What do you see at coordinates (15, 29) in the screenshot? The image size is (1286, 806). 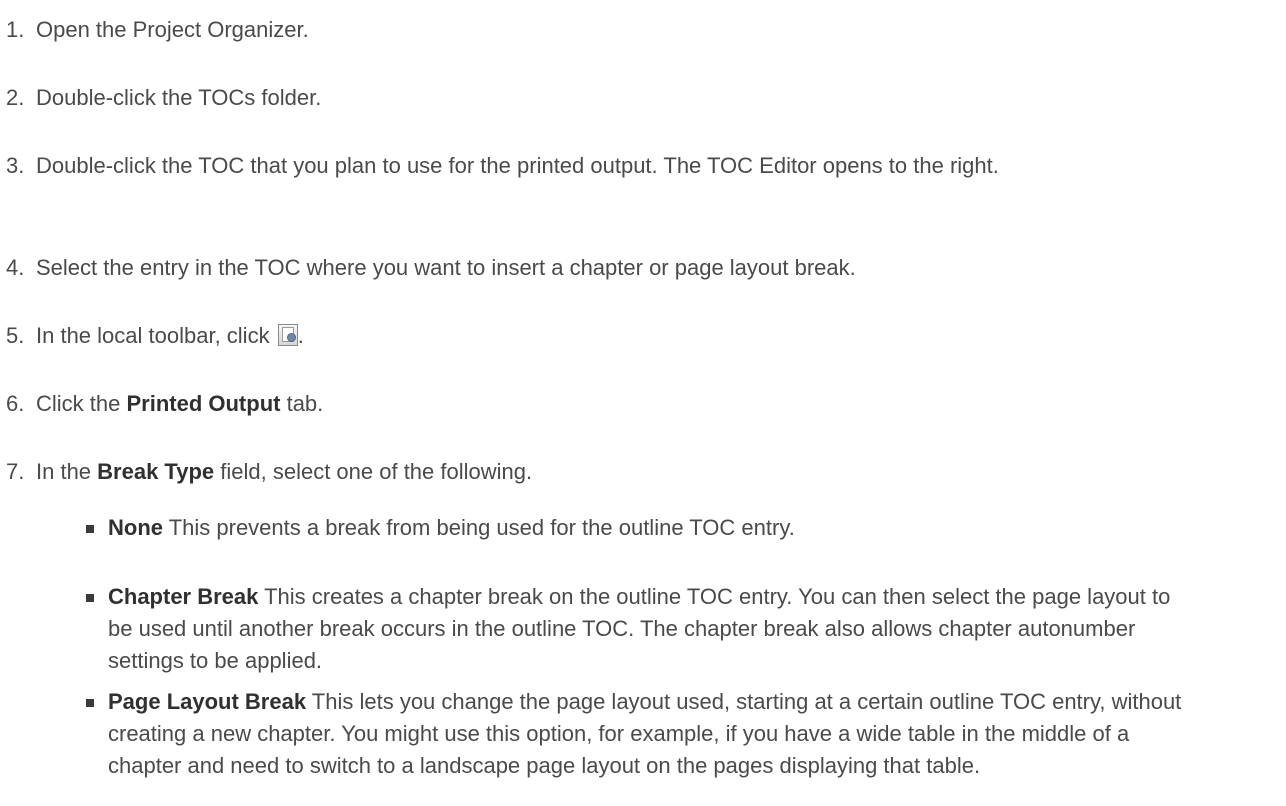 I see `step-number: 1.` at bounding box center [15, 29].